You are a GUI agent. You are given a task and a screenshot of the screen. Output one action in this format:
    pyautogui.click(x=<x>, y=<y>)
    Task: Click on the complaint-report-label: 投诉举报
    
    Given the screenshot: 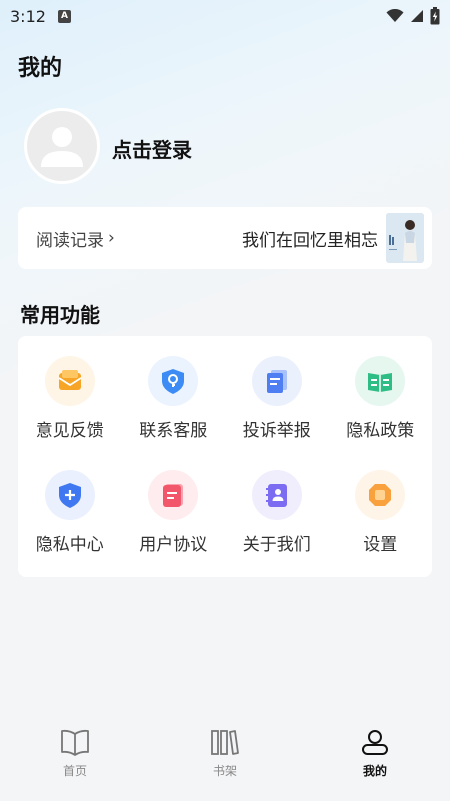 What is the action you would take?
    pyautogui.click(x=276, y=431)
    